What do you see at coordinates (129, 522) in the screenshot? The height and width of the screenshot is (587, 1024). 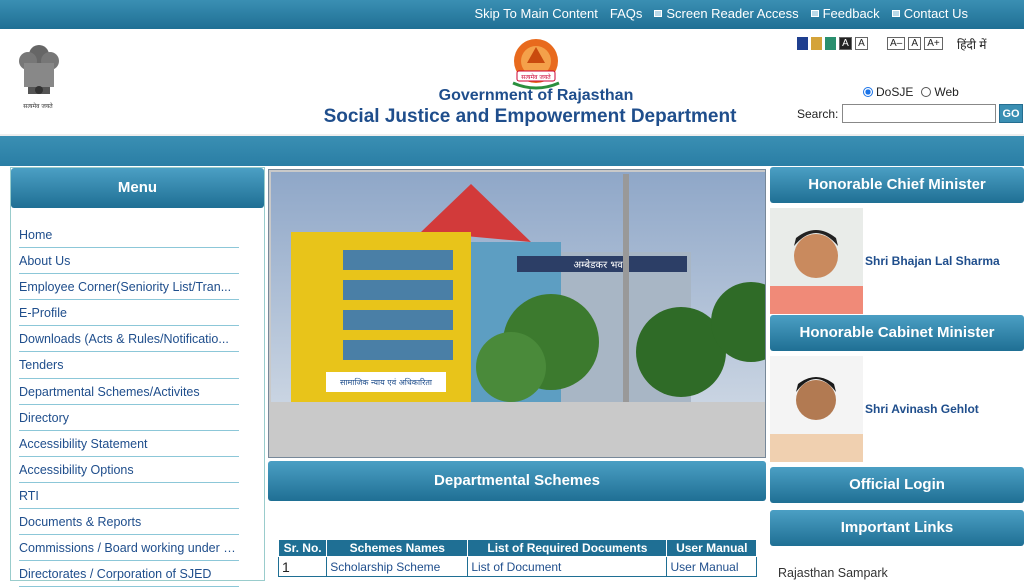 I see `menu-item: Documents & Reports` at bounding box center [129, 522].